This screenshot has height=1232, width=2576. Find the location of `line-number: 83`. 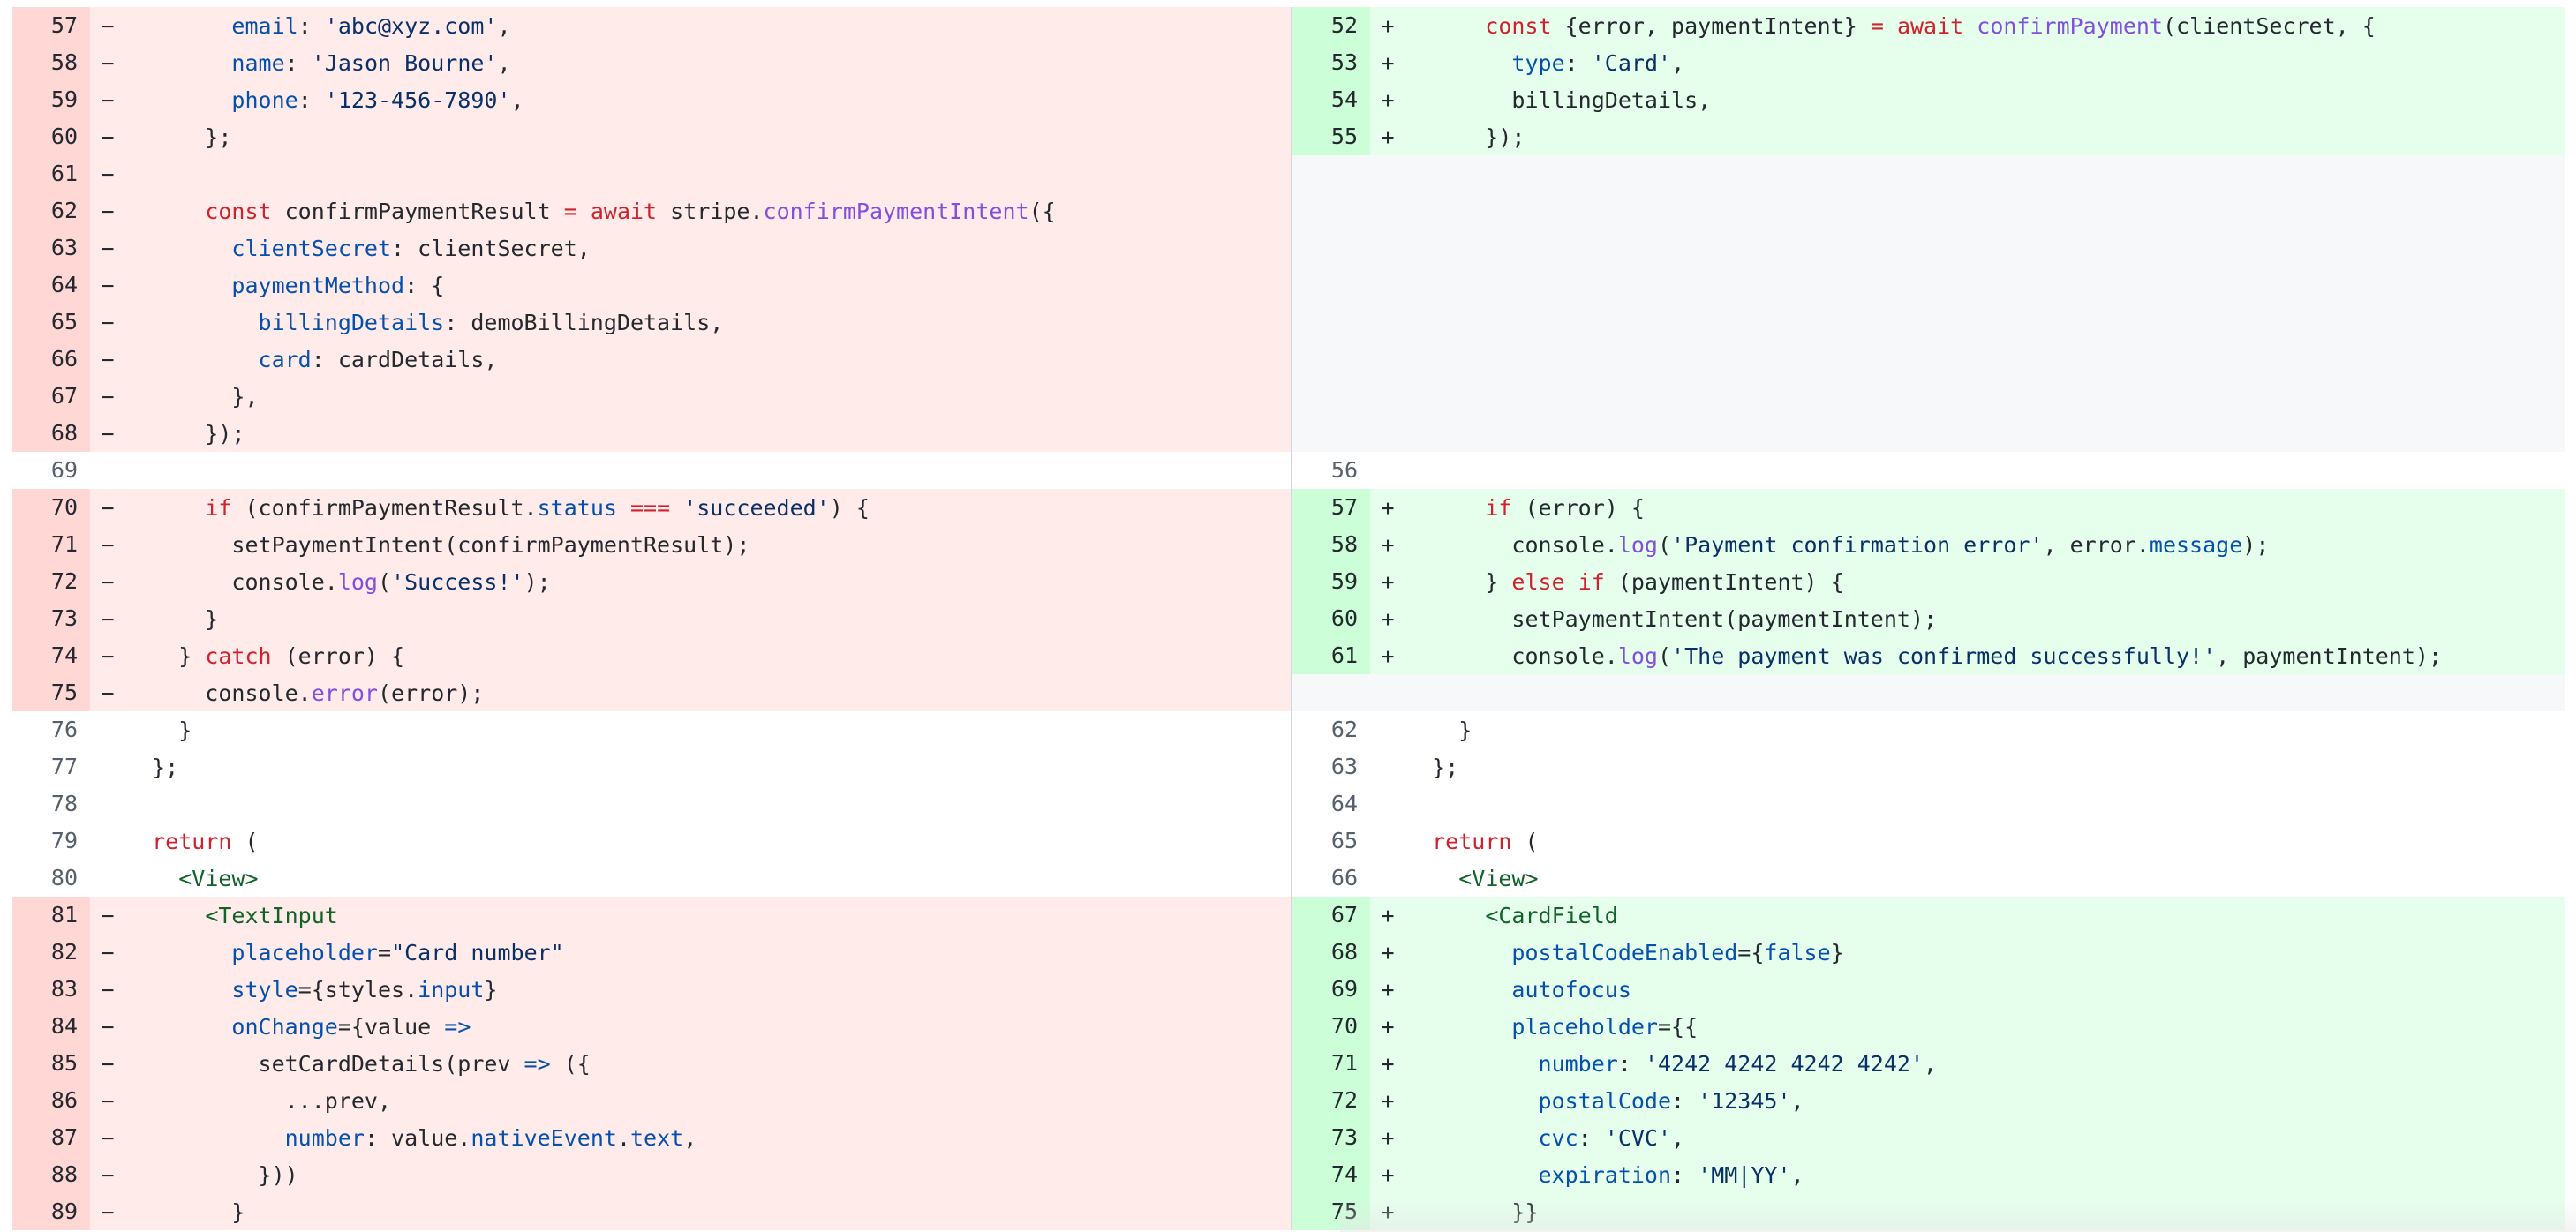

line-number: 83 is located at coordinates (51, 990).